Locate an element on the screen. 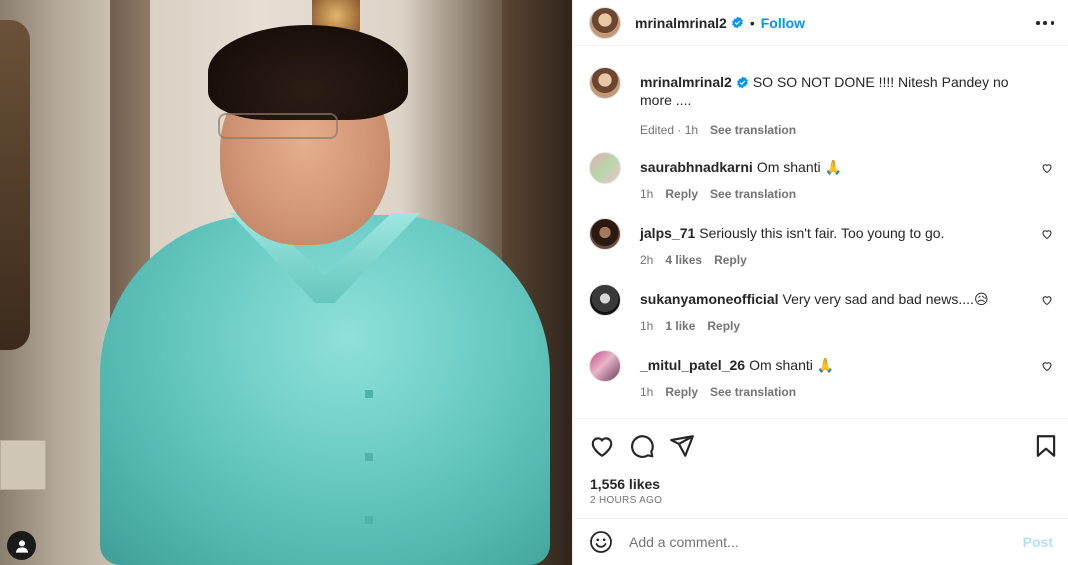 The image size is (1068, 565). caption-see-translation: See translation is located at coordinates (753, 130).